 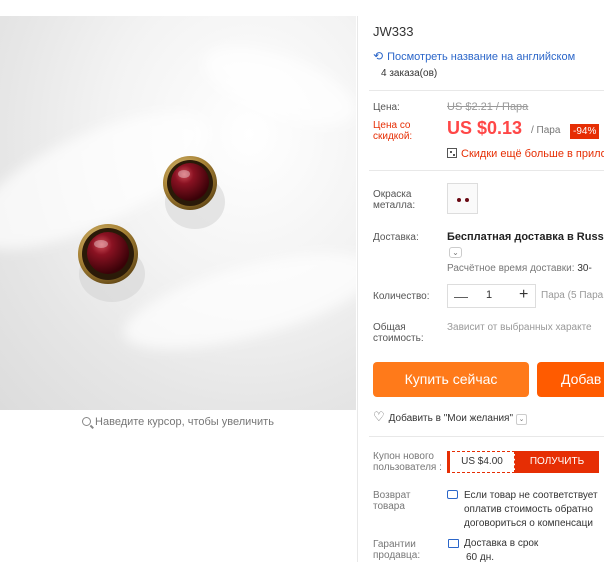 What do you see at coordinates (525, 154) in the screenshot?
I see `app-promo-link: Скидки ещё больше в прило` at bounding box center [525, 154].